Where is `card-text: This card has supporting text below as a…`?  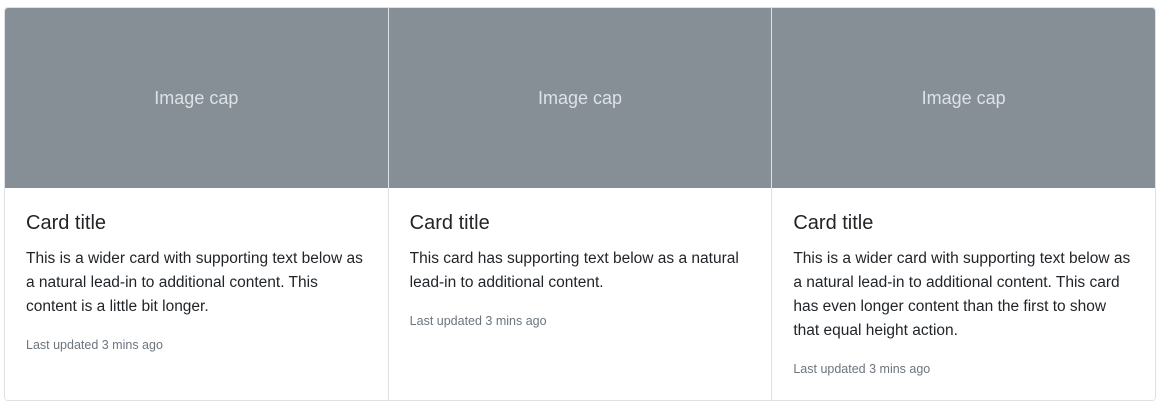 card-text: This card has supporting text below as a… is located at coordinates (574, 270).